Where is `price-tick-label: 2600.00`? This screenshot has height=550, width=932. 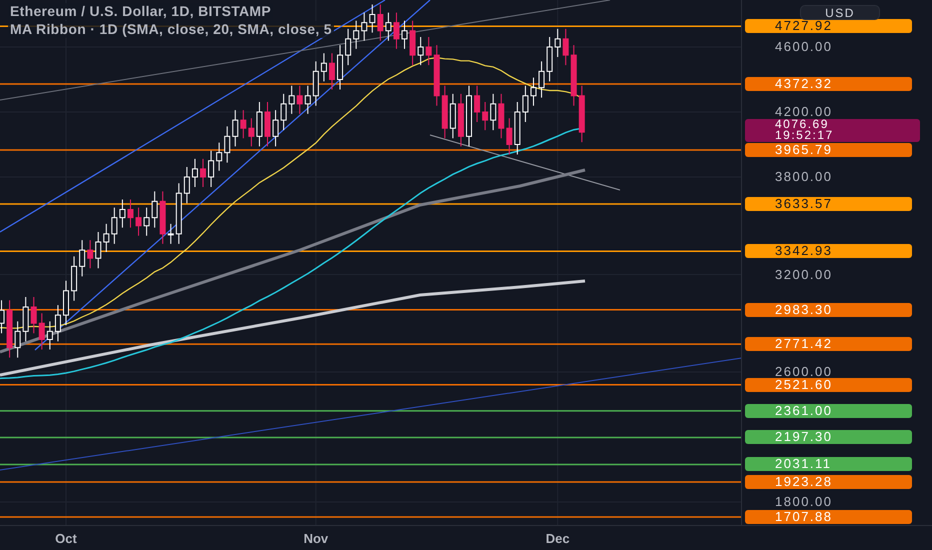 price-tick-label: 2600.00 is located at coordinates (803, 372).